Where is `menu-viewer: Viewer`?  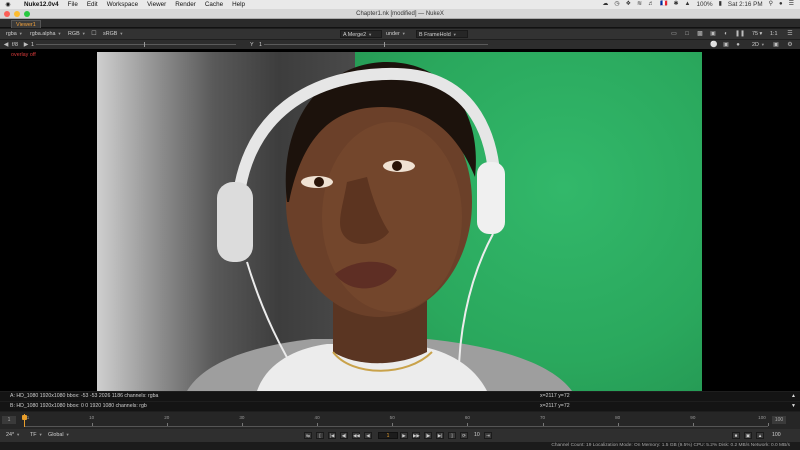 menu-viewer: Viewer is located at coordinates (156, 4).